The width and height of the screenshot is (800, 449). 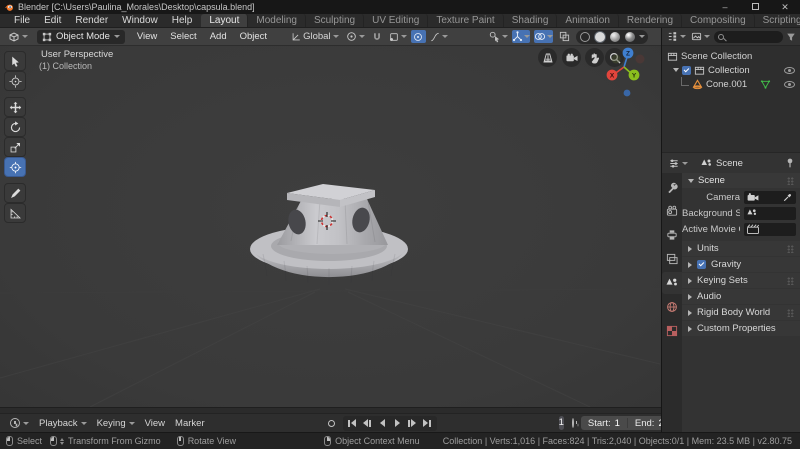 What do you see at coordinates (81, 36) in the screenshot?
I see `mode-dropdown: Object Mode` at bounding box center [81, 36].